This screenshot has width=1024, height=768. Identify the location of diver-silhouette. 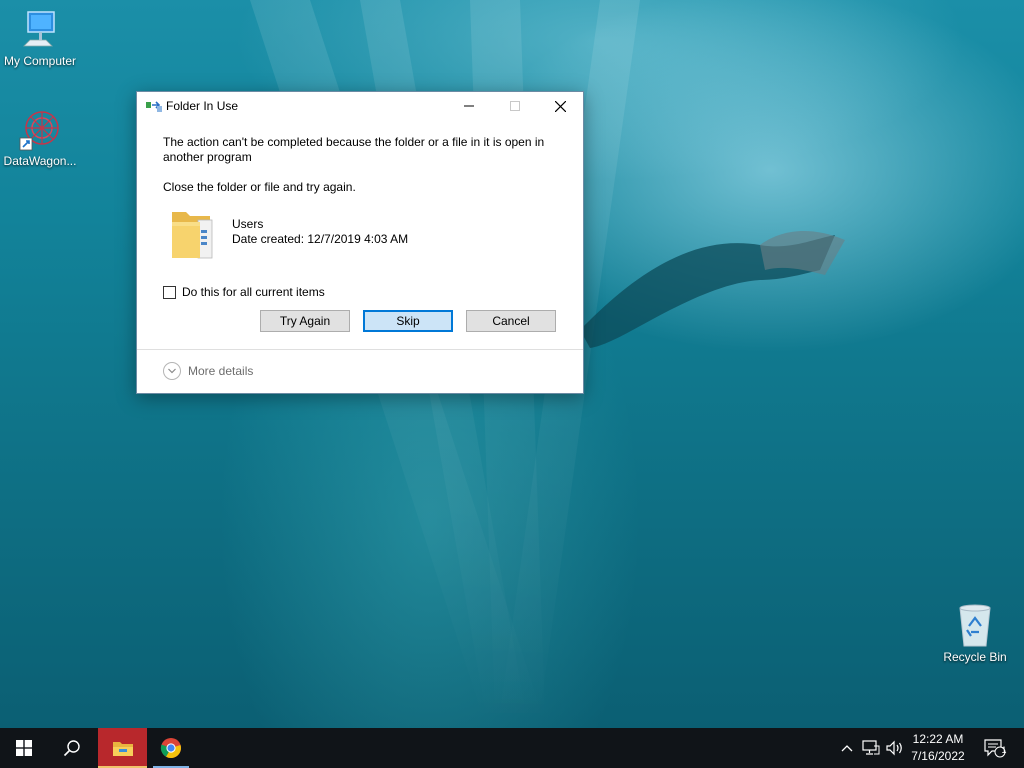
(712, 289).